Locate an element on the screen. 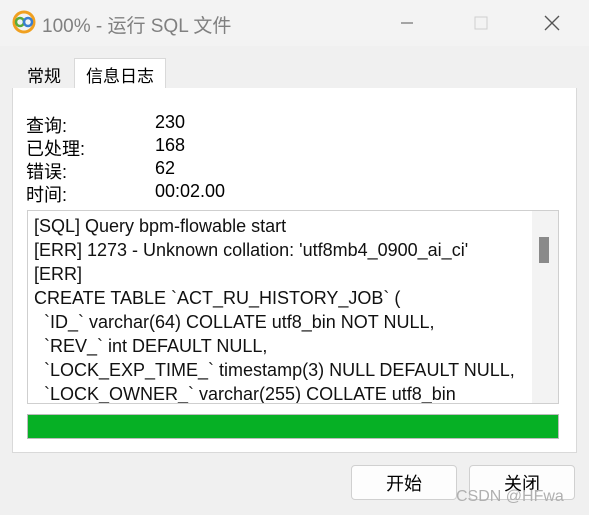  minimize-icon is located at coordinates (407, 23).